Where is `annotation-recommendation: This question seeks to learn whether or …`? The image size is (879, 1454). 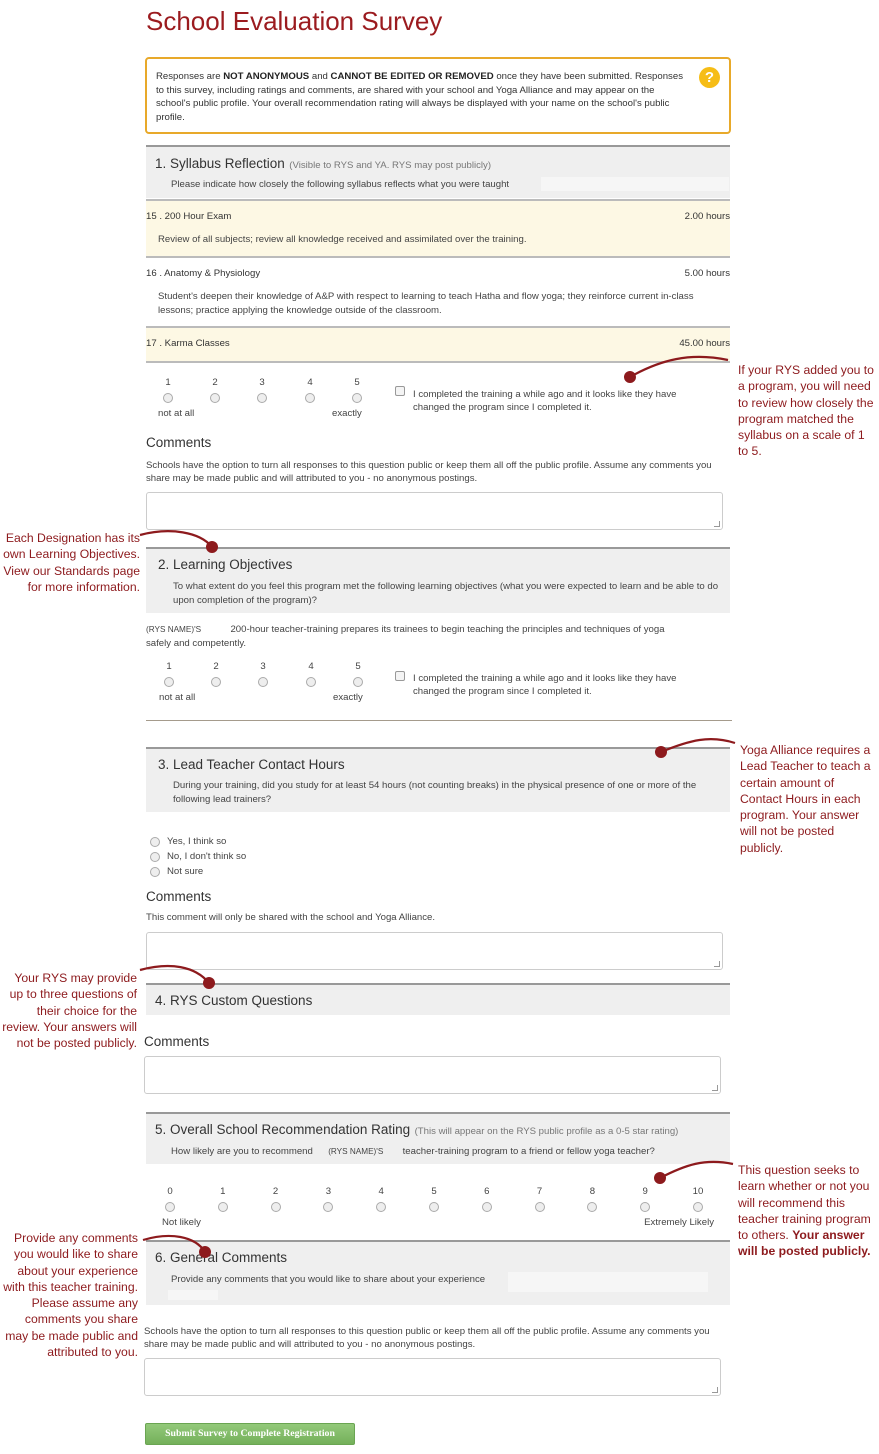
annotation-recommendation: This question seeks to learn whether or … is located at coordinates (804, 1211).